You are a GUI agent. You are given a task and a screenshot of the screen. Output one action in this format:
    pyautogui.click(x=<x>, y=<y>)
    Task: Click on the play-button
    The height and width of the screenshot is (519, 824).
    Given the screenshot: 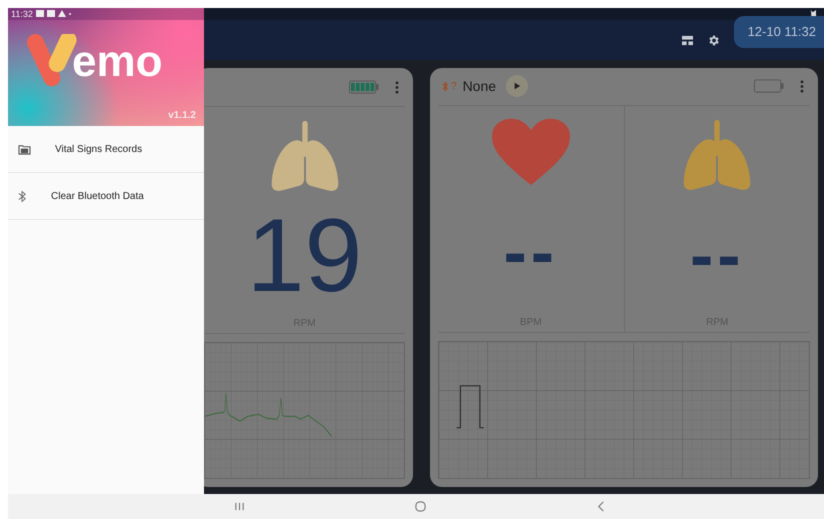 What is the action you would take?
    pyautogui.click(x=517, y=86)
    